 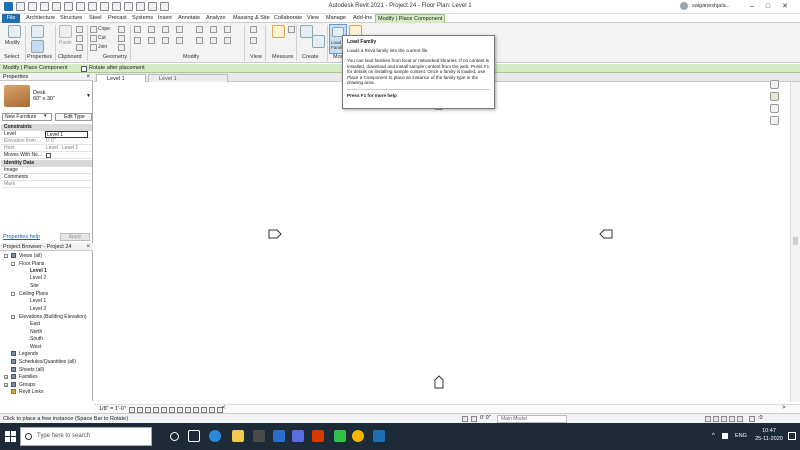 I want to click on steering-wheel-icon, so click(x=774, y=96).